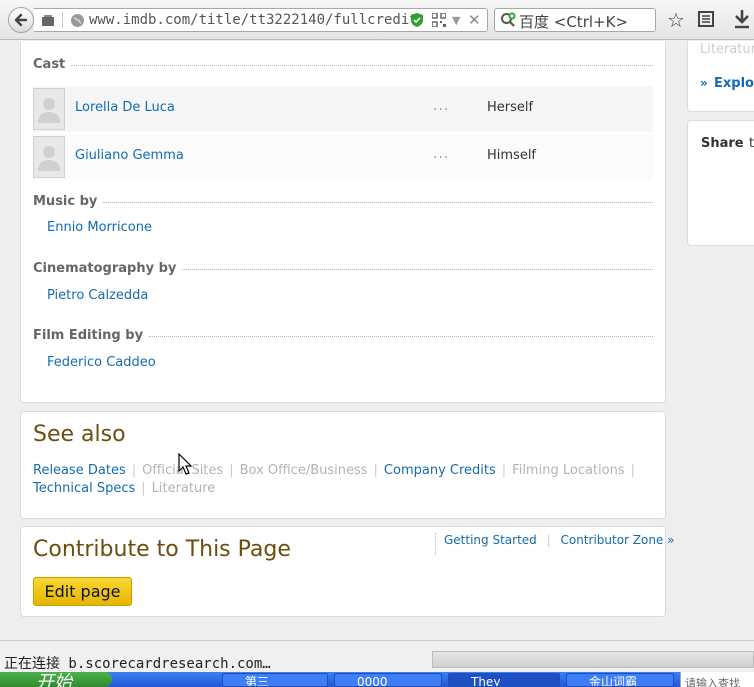  Describe the element at coordinates (183, 488) in the screenshot. I see `literature-link: Literature` at that location.